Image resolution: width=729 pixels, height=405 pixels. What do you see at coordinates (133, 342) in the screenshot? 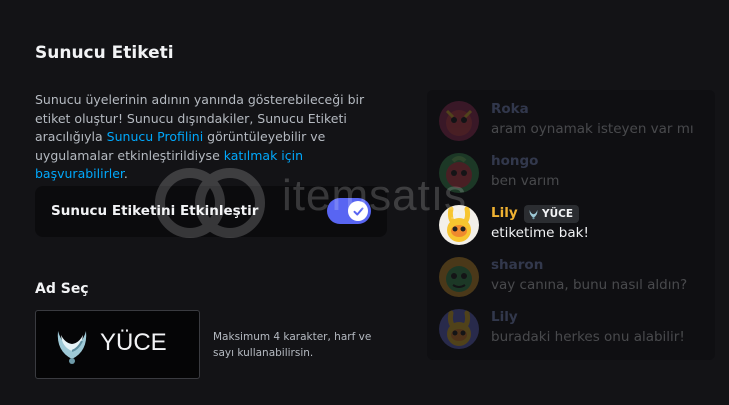
I see `tag-name-value: YÜCE` at bounding box center [133, 342].